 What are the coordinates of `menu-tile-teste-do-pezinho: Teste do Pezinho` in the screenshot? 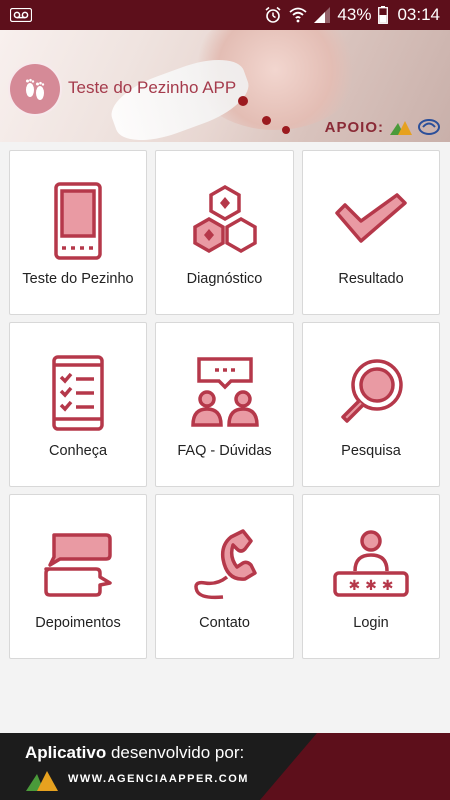 It's located at (78, 232).